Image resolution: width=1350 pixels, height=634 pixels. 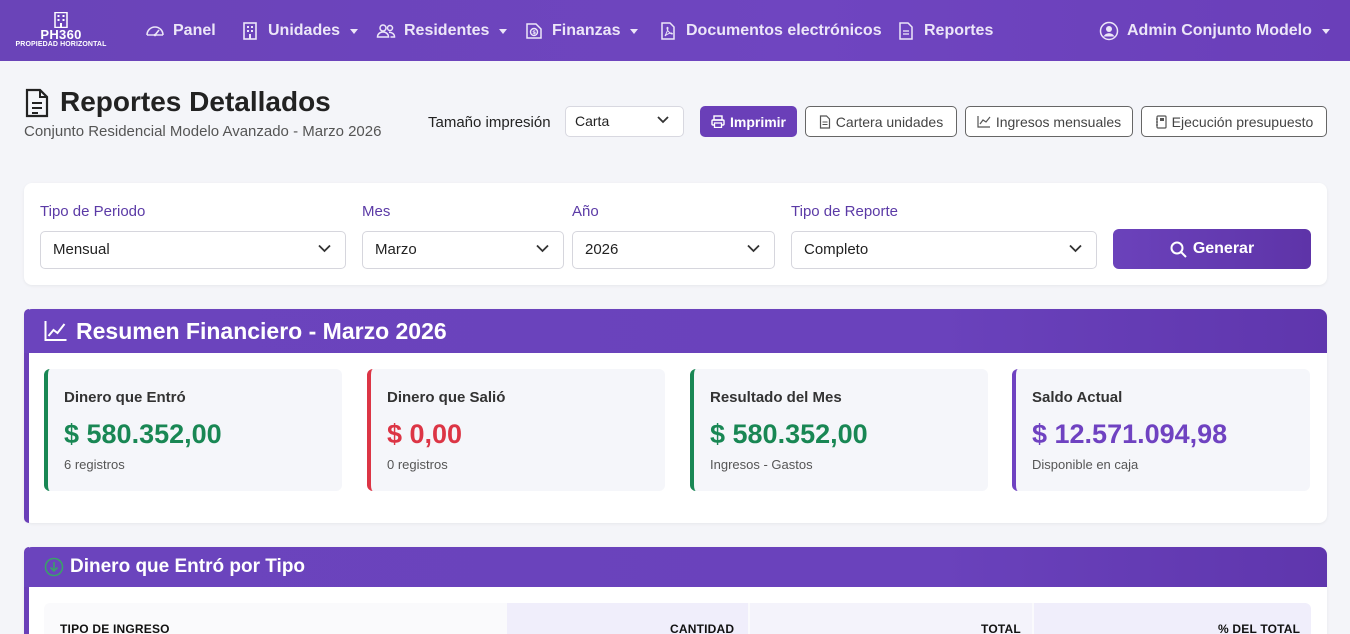 What do you see at coordinates (386, 31) in the screenshot?
I see `people-icon` at bounding box center [386, 31].